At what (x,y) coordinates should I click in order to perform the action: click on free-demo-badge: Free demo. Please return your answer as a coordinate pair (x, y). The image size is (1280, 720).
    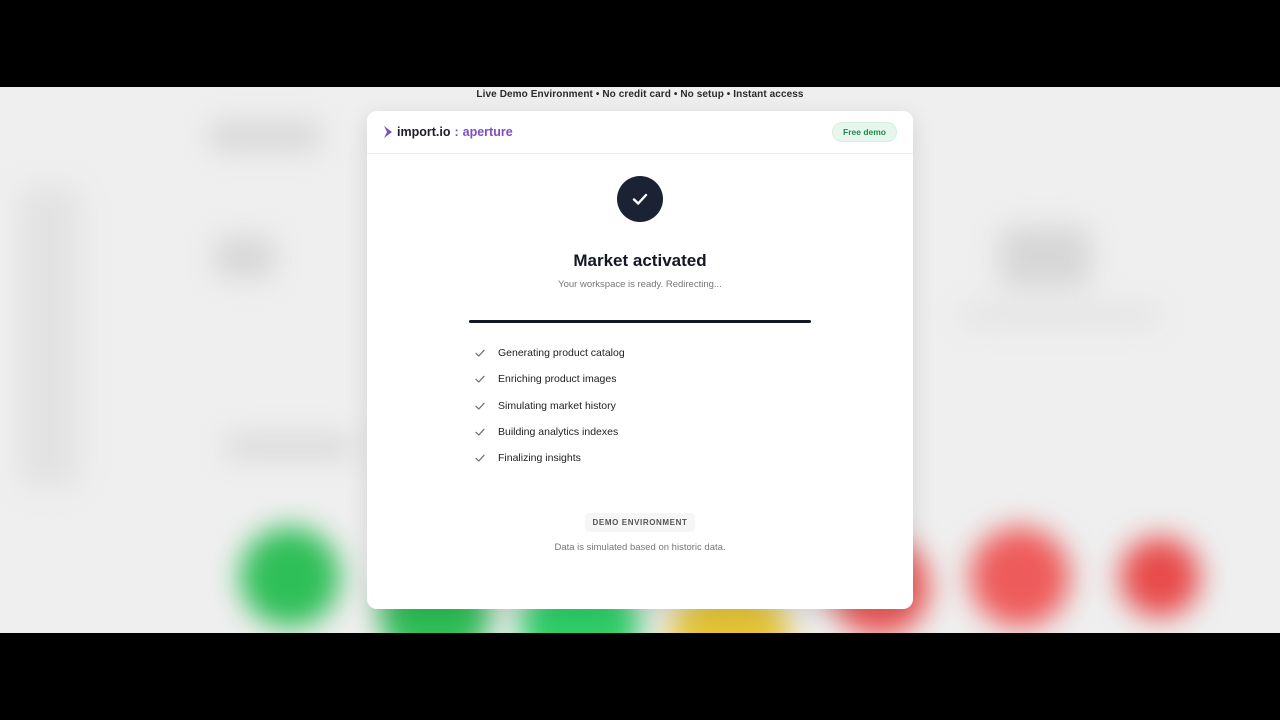
    Looking at the image, I should click on (864, 132).